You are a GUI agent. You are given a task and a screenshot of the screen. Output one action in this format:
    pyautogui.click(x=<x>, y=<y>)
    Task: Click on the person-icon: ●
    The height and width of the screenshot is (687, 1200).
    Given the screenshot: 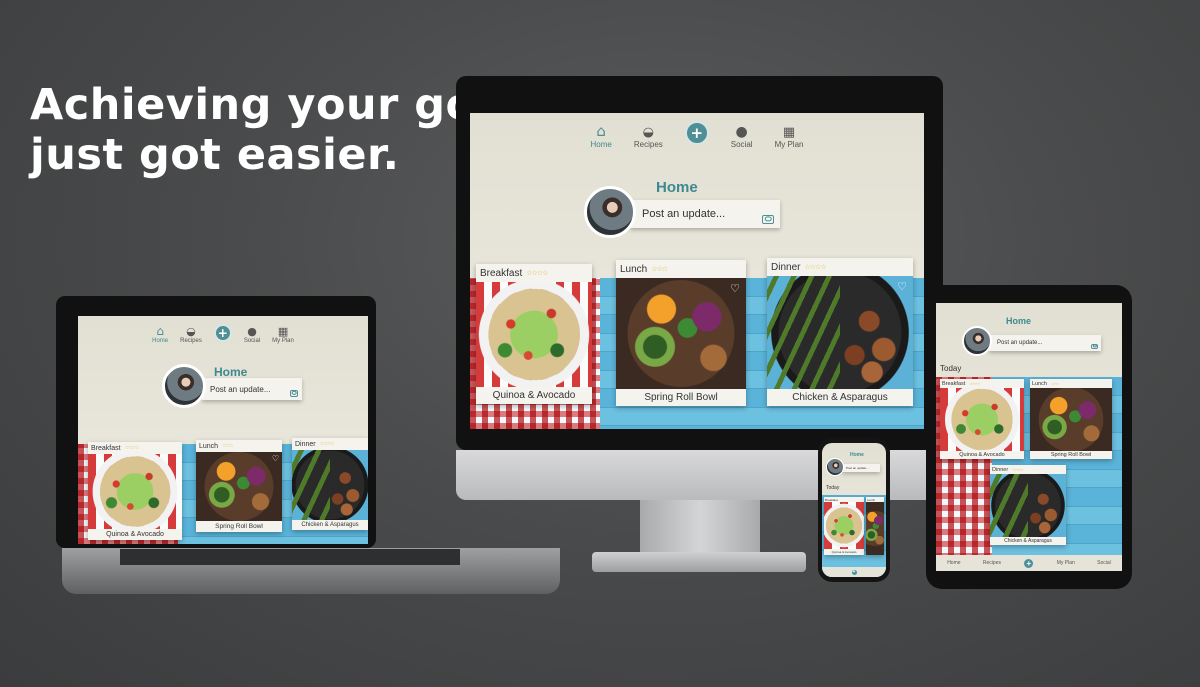 What is the action you would take?
    pyautogui.click(x=252, y=331)
    